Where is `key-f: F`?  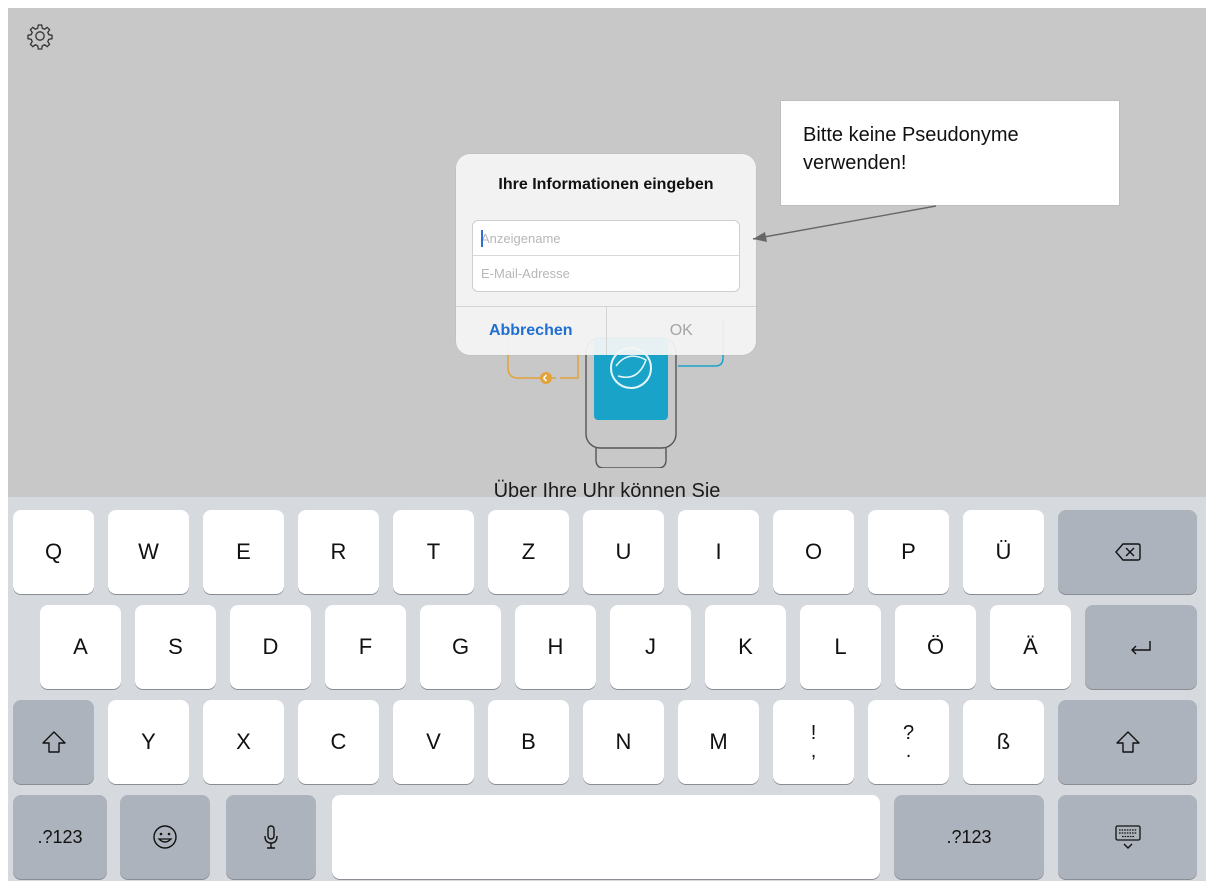
key-f: F is located at coordinates (365, 647).